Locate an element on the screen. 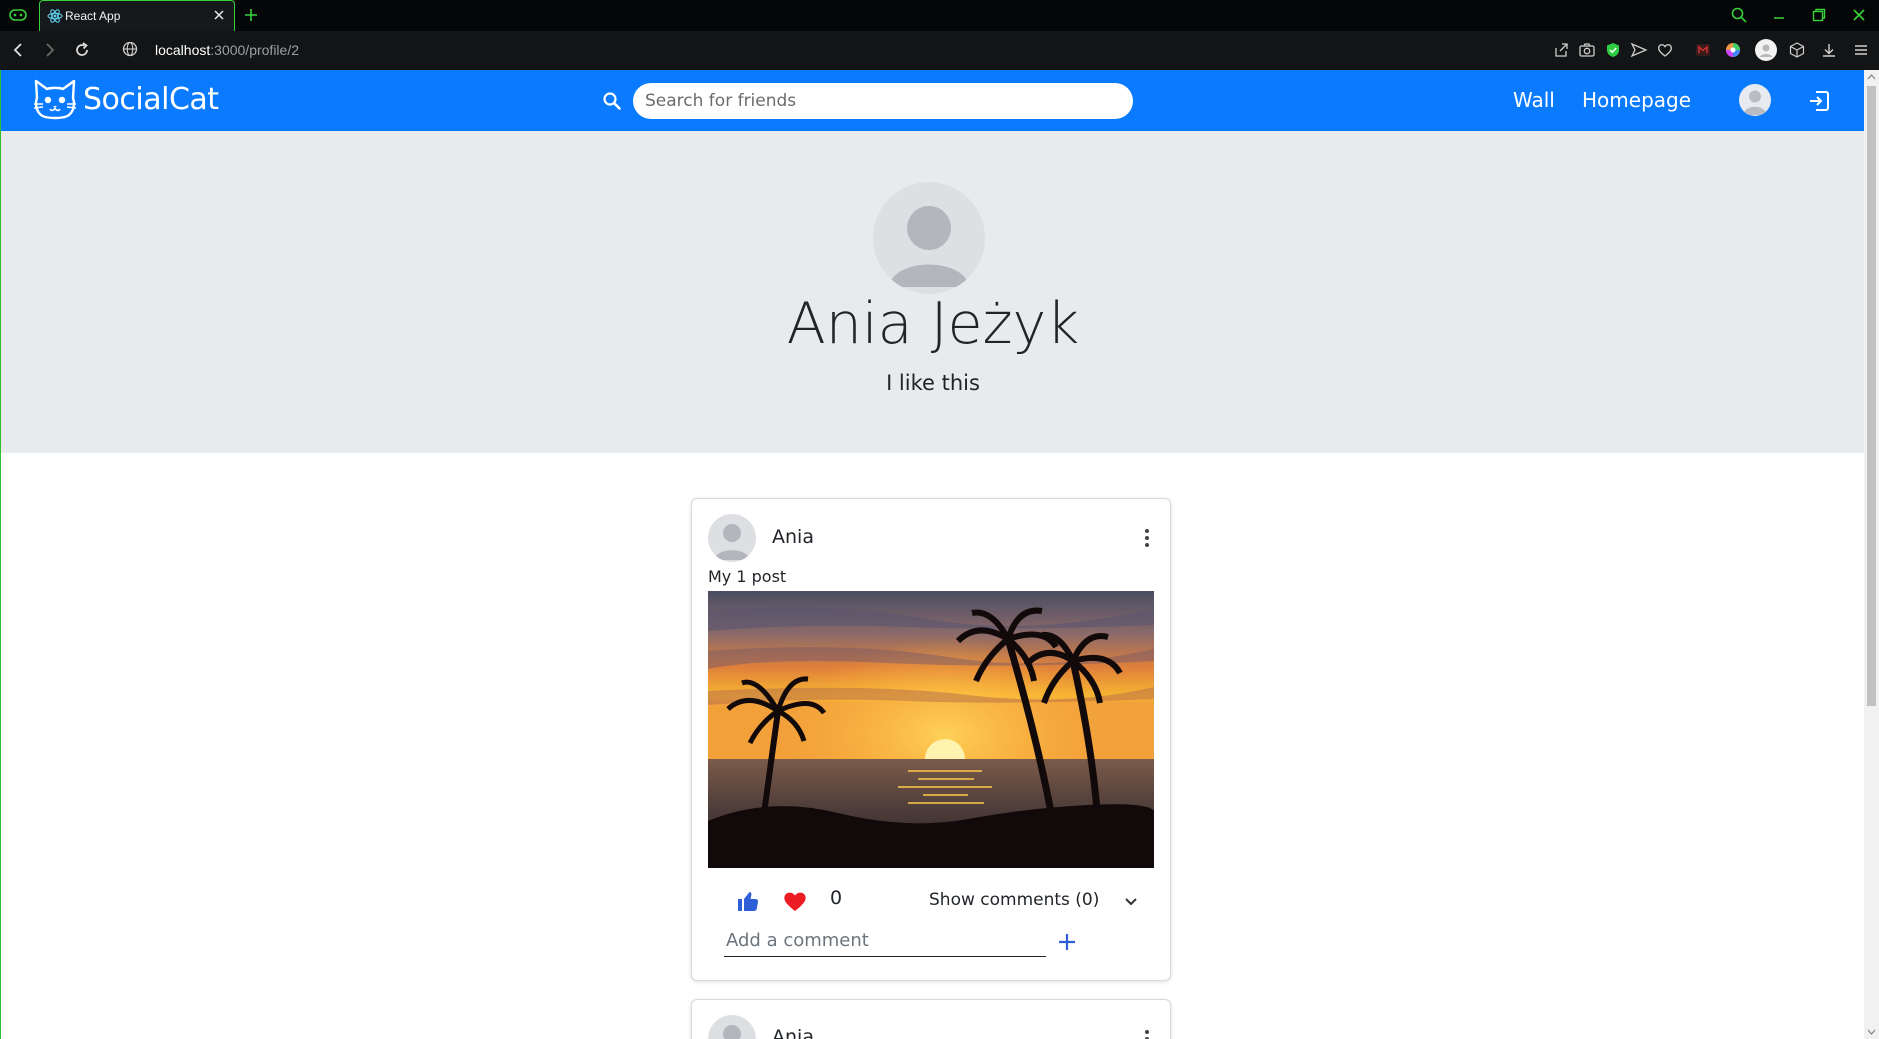 This screenshot has width=1879, height=1039. brand-name: SocialCat is located at coordinates (151, 99).